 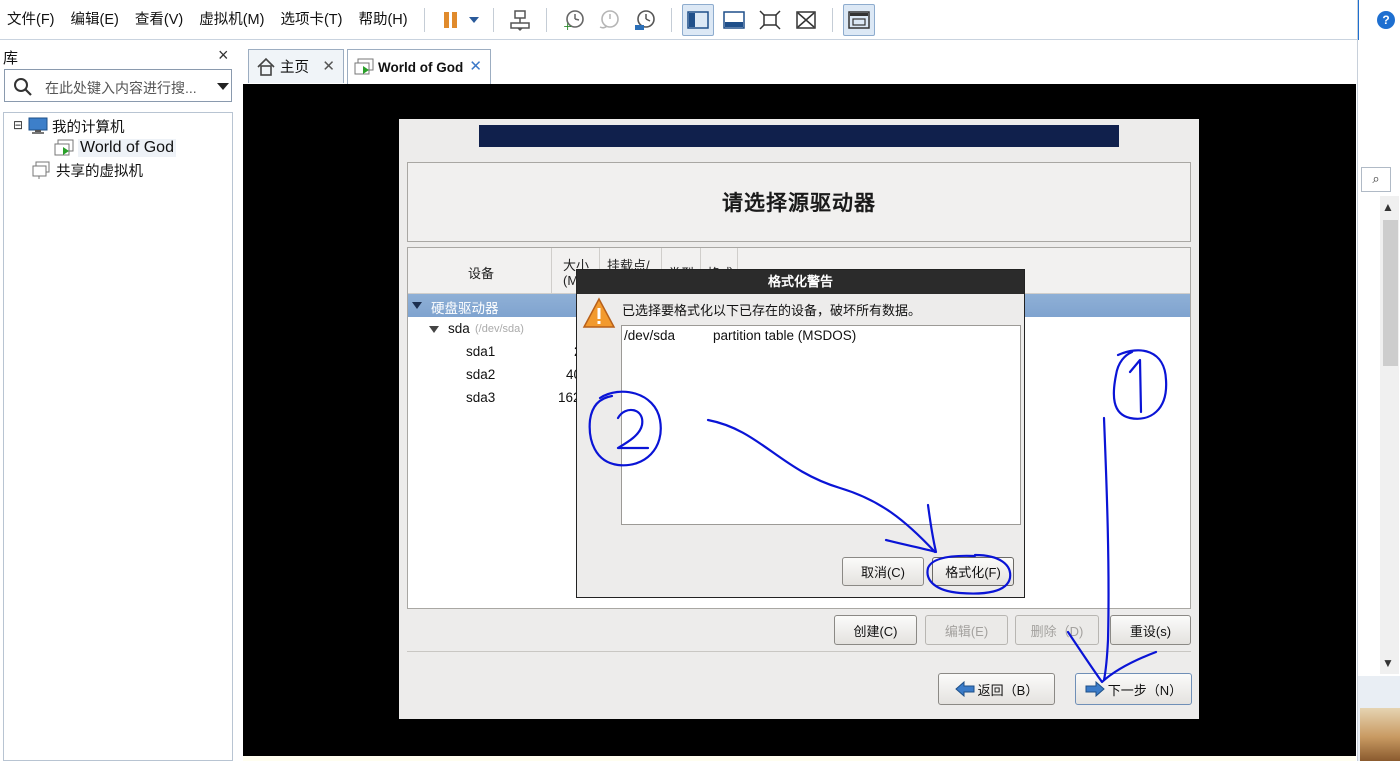 I want to click on next-button: 下一步（N）, so click(x=1133, y=689).